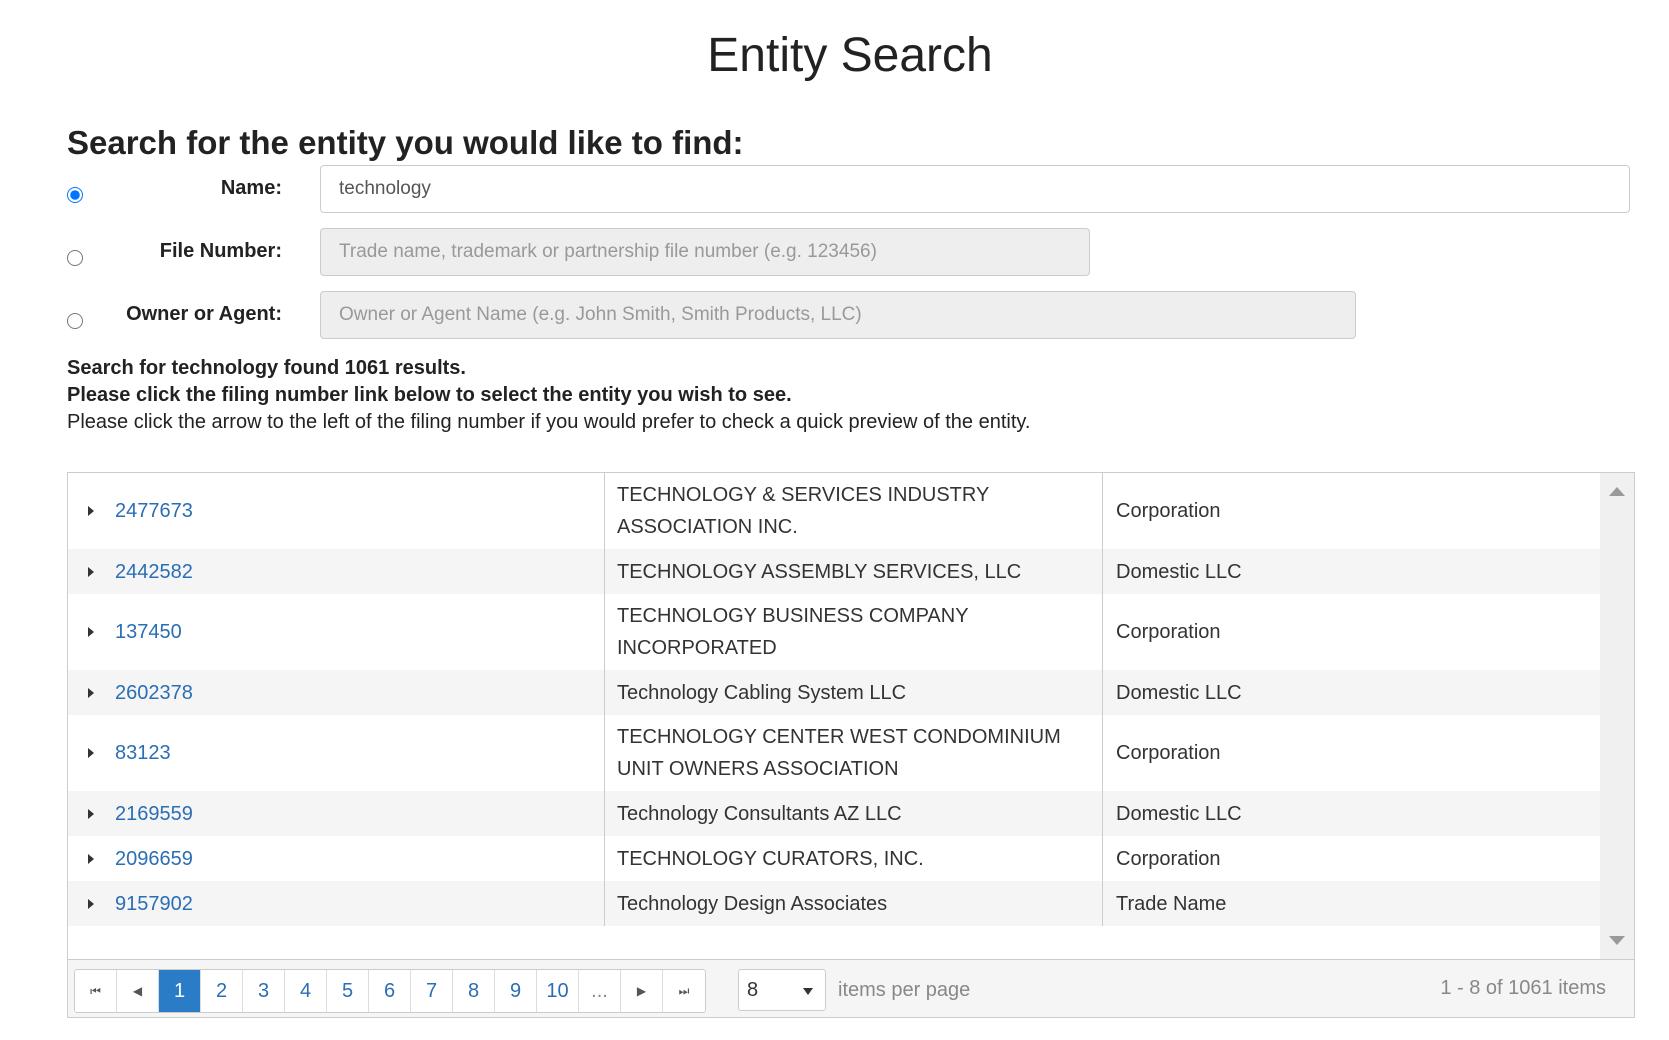 This screenshot has height=1040, width=1669. What do you see at coordinates (220, 251) in the screenshot?
I see `file-number-label: File Number:` at bounding box center [220, 251].